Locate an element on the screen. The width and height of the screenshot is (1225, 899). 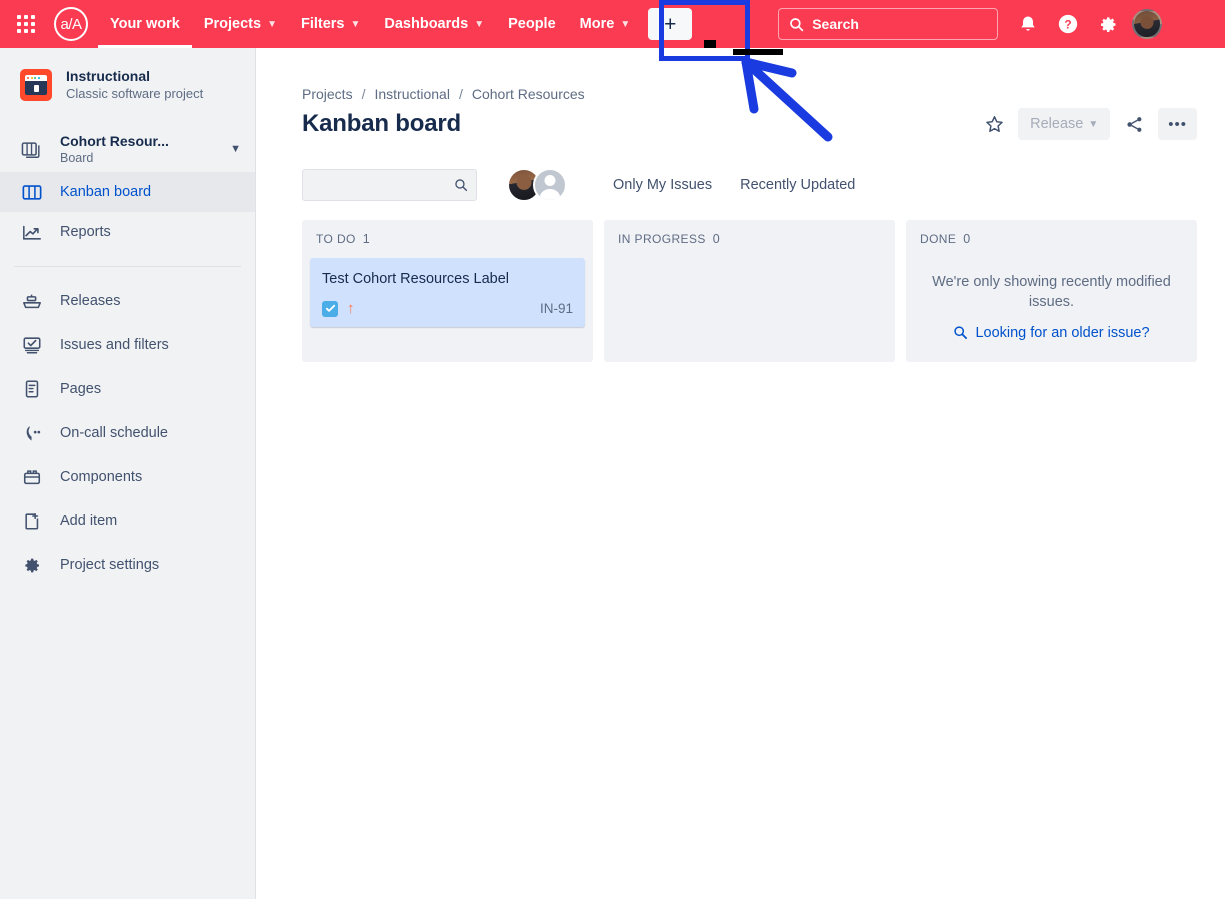
page-title: Kanban board is located at coordinates (381, 123).